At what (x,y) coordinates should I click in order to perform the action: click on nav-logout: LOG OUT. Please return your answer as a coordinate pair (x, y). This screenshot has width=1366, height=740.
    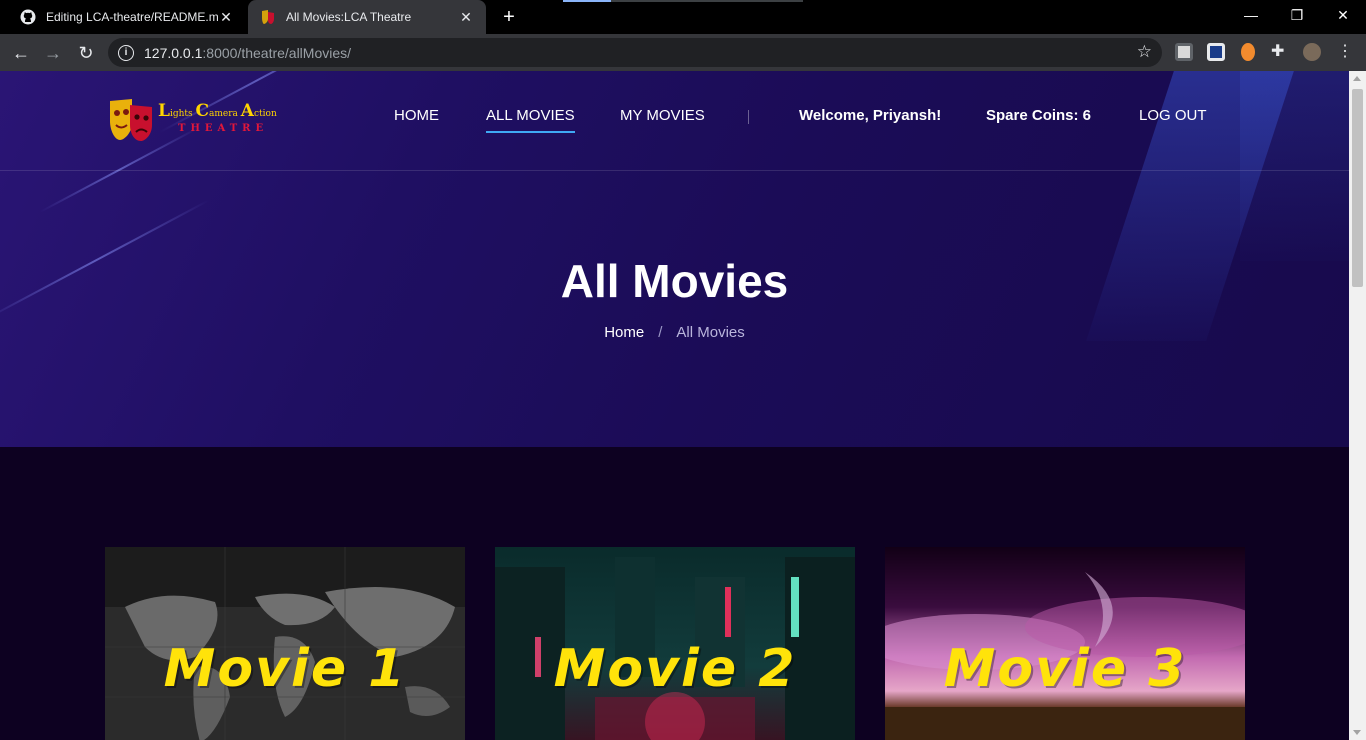
    Looking at the image, I should click on (1173, 115).